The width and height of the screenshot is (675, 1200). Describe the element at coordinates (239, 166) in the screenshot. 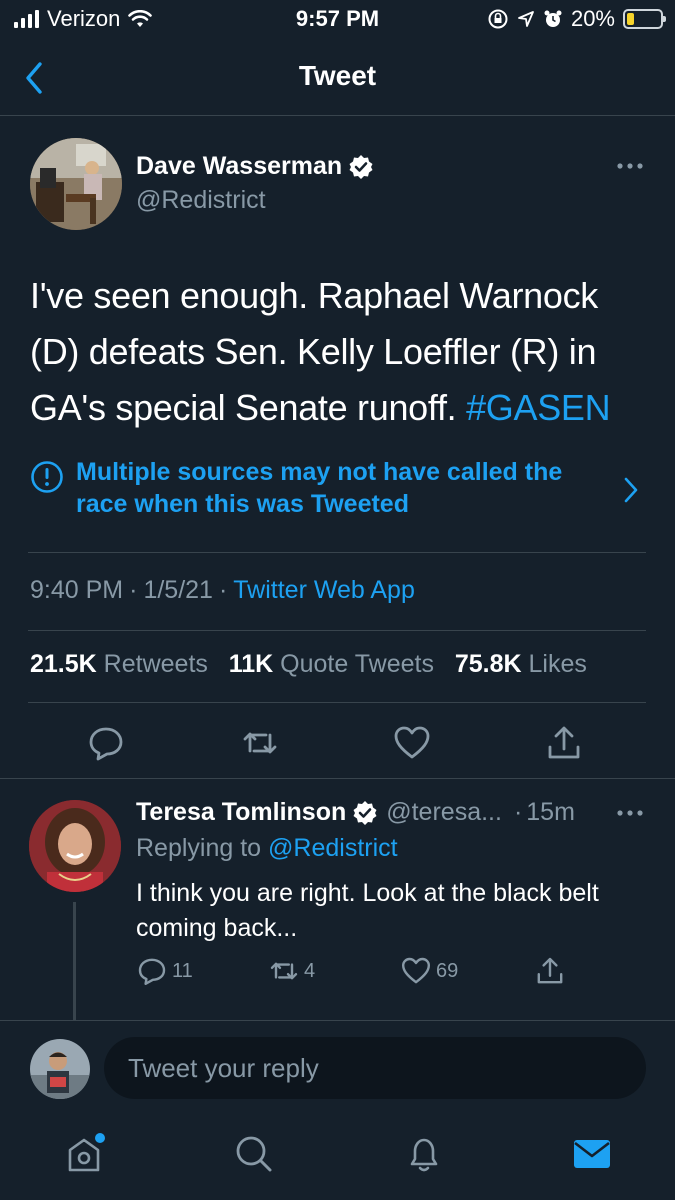

I see `author-name: Dave Wasserman` at that location.